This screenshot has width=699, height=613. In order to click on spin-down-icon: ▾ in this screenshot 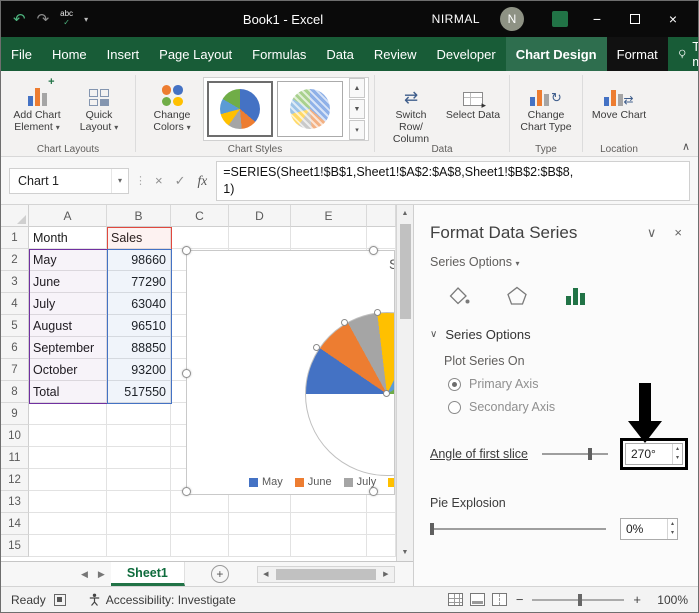, I will do `click(672, 533)`.